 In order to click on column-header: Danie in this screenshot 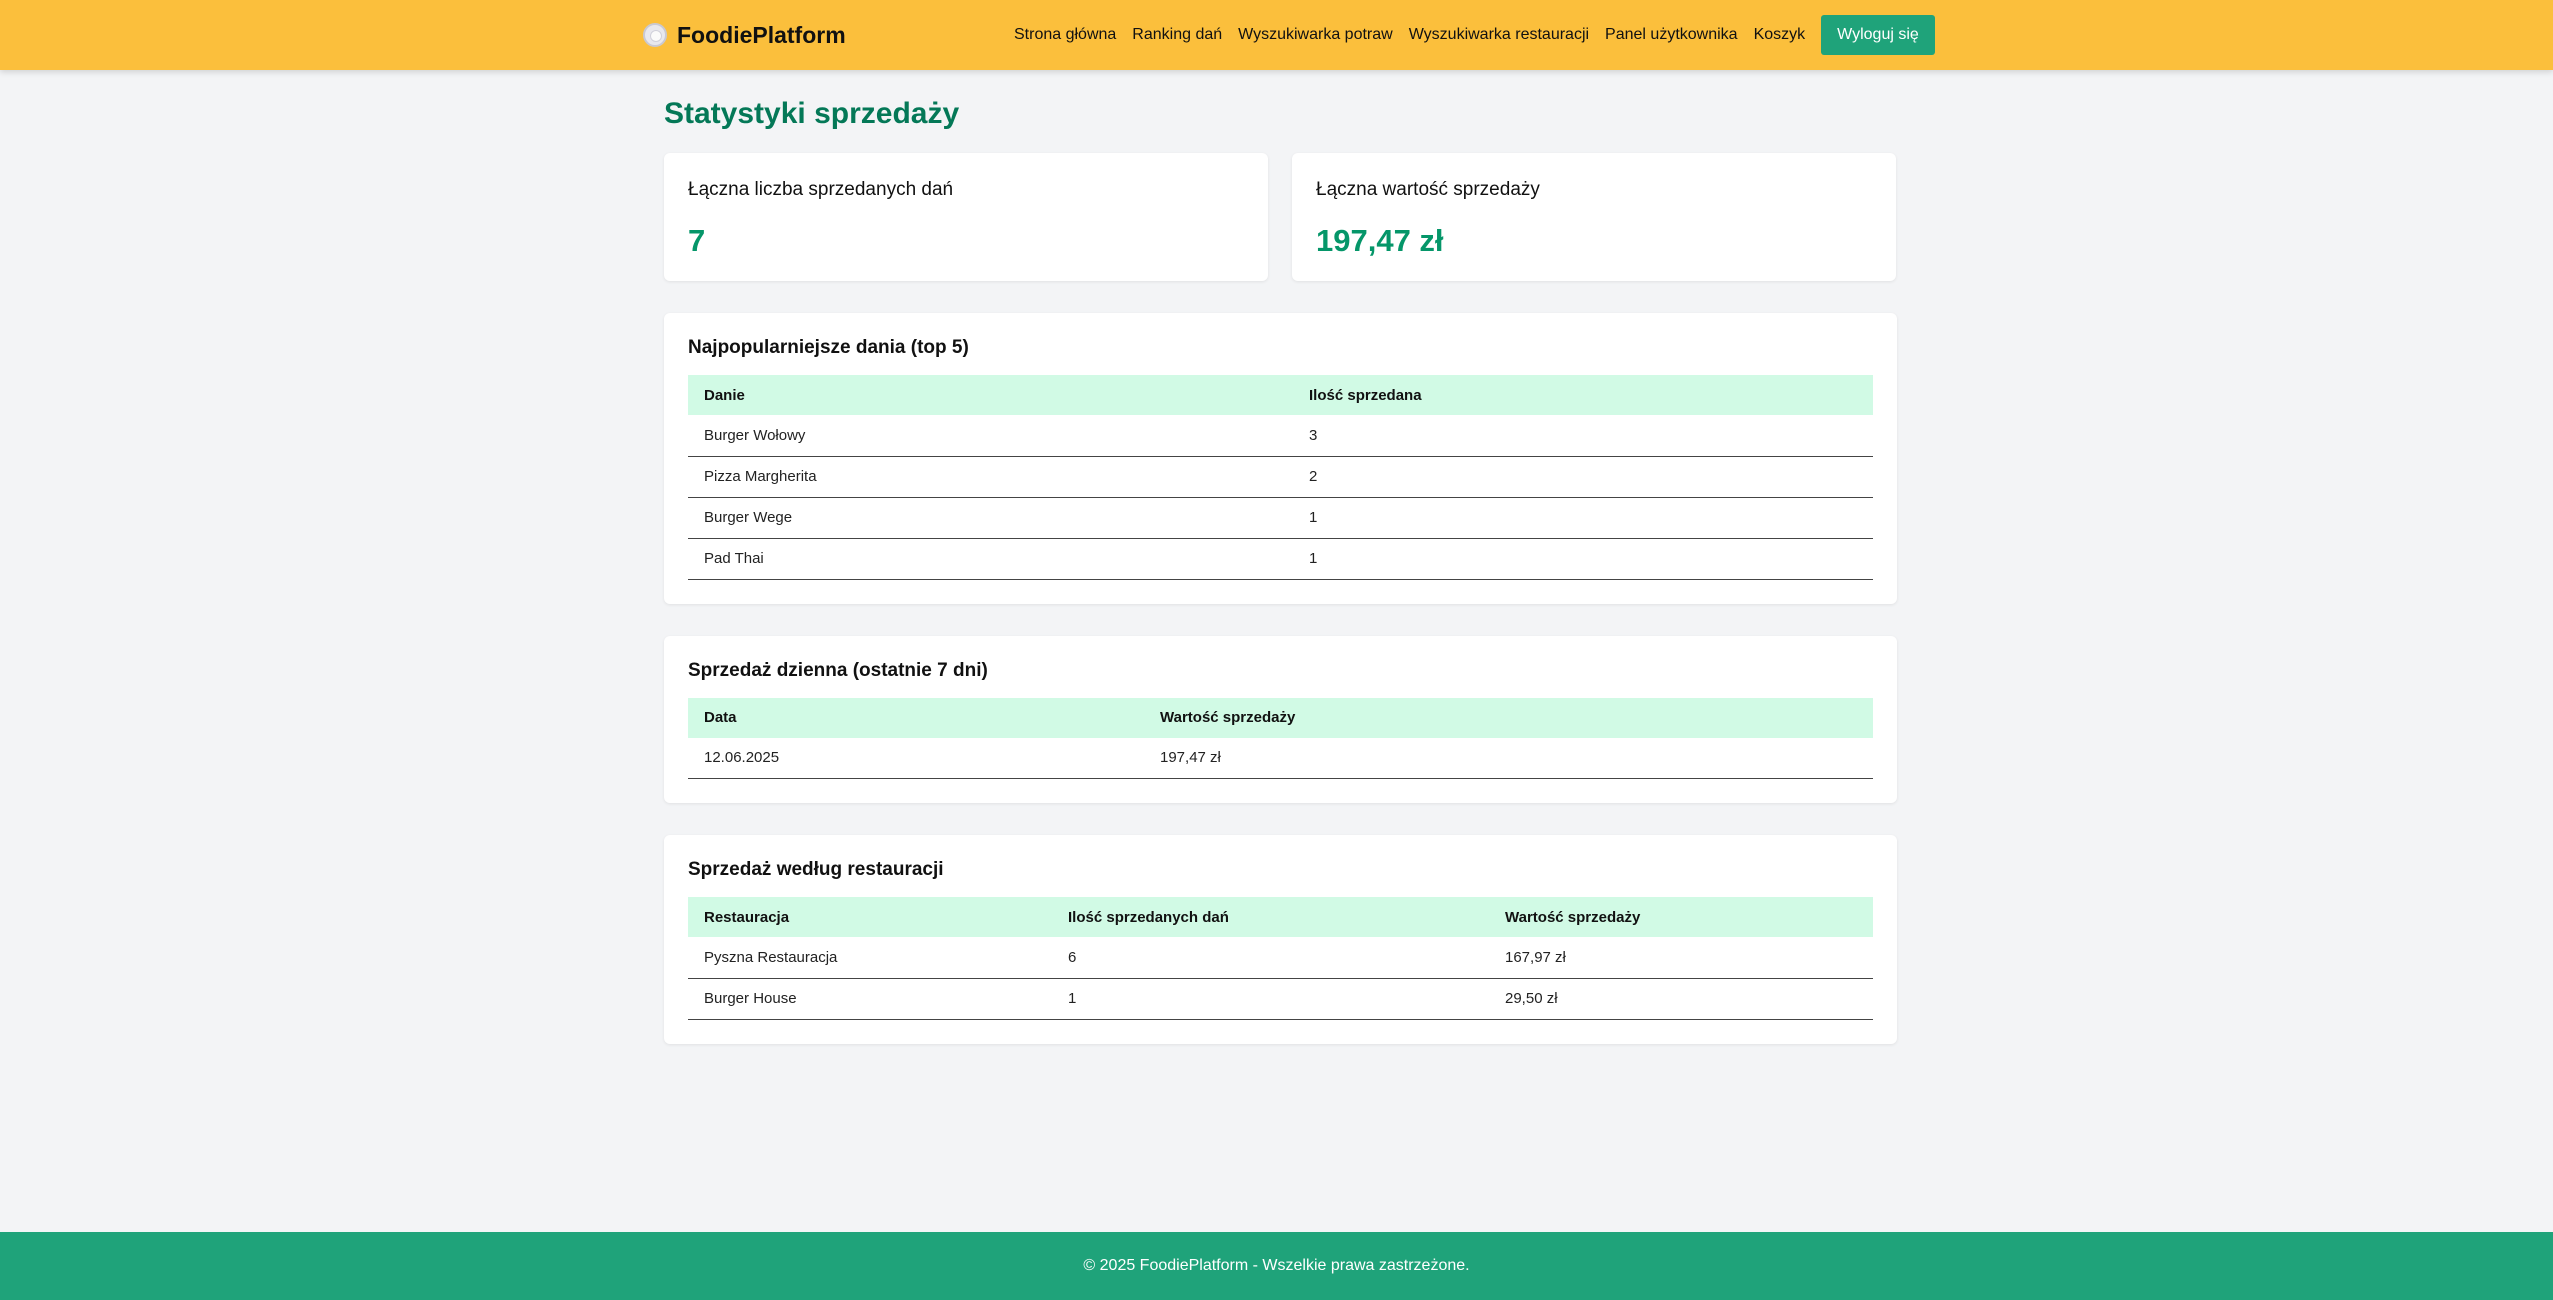, I will do `click(724, 395)`.